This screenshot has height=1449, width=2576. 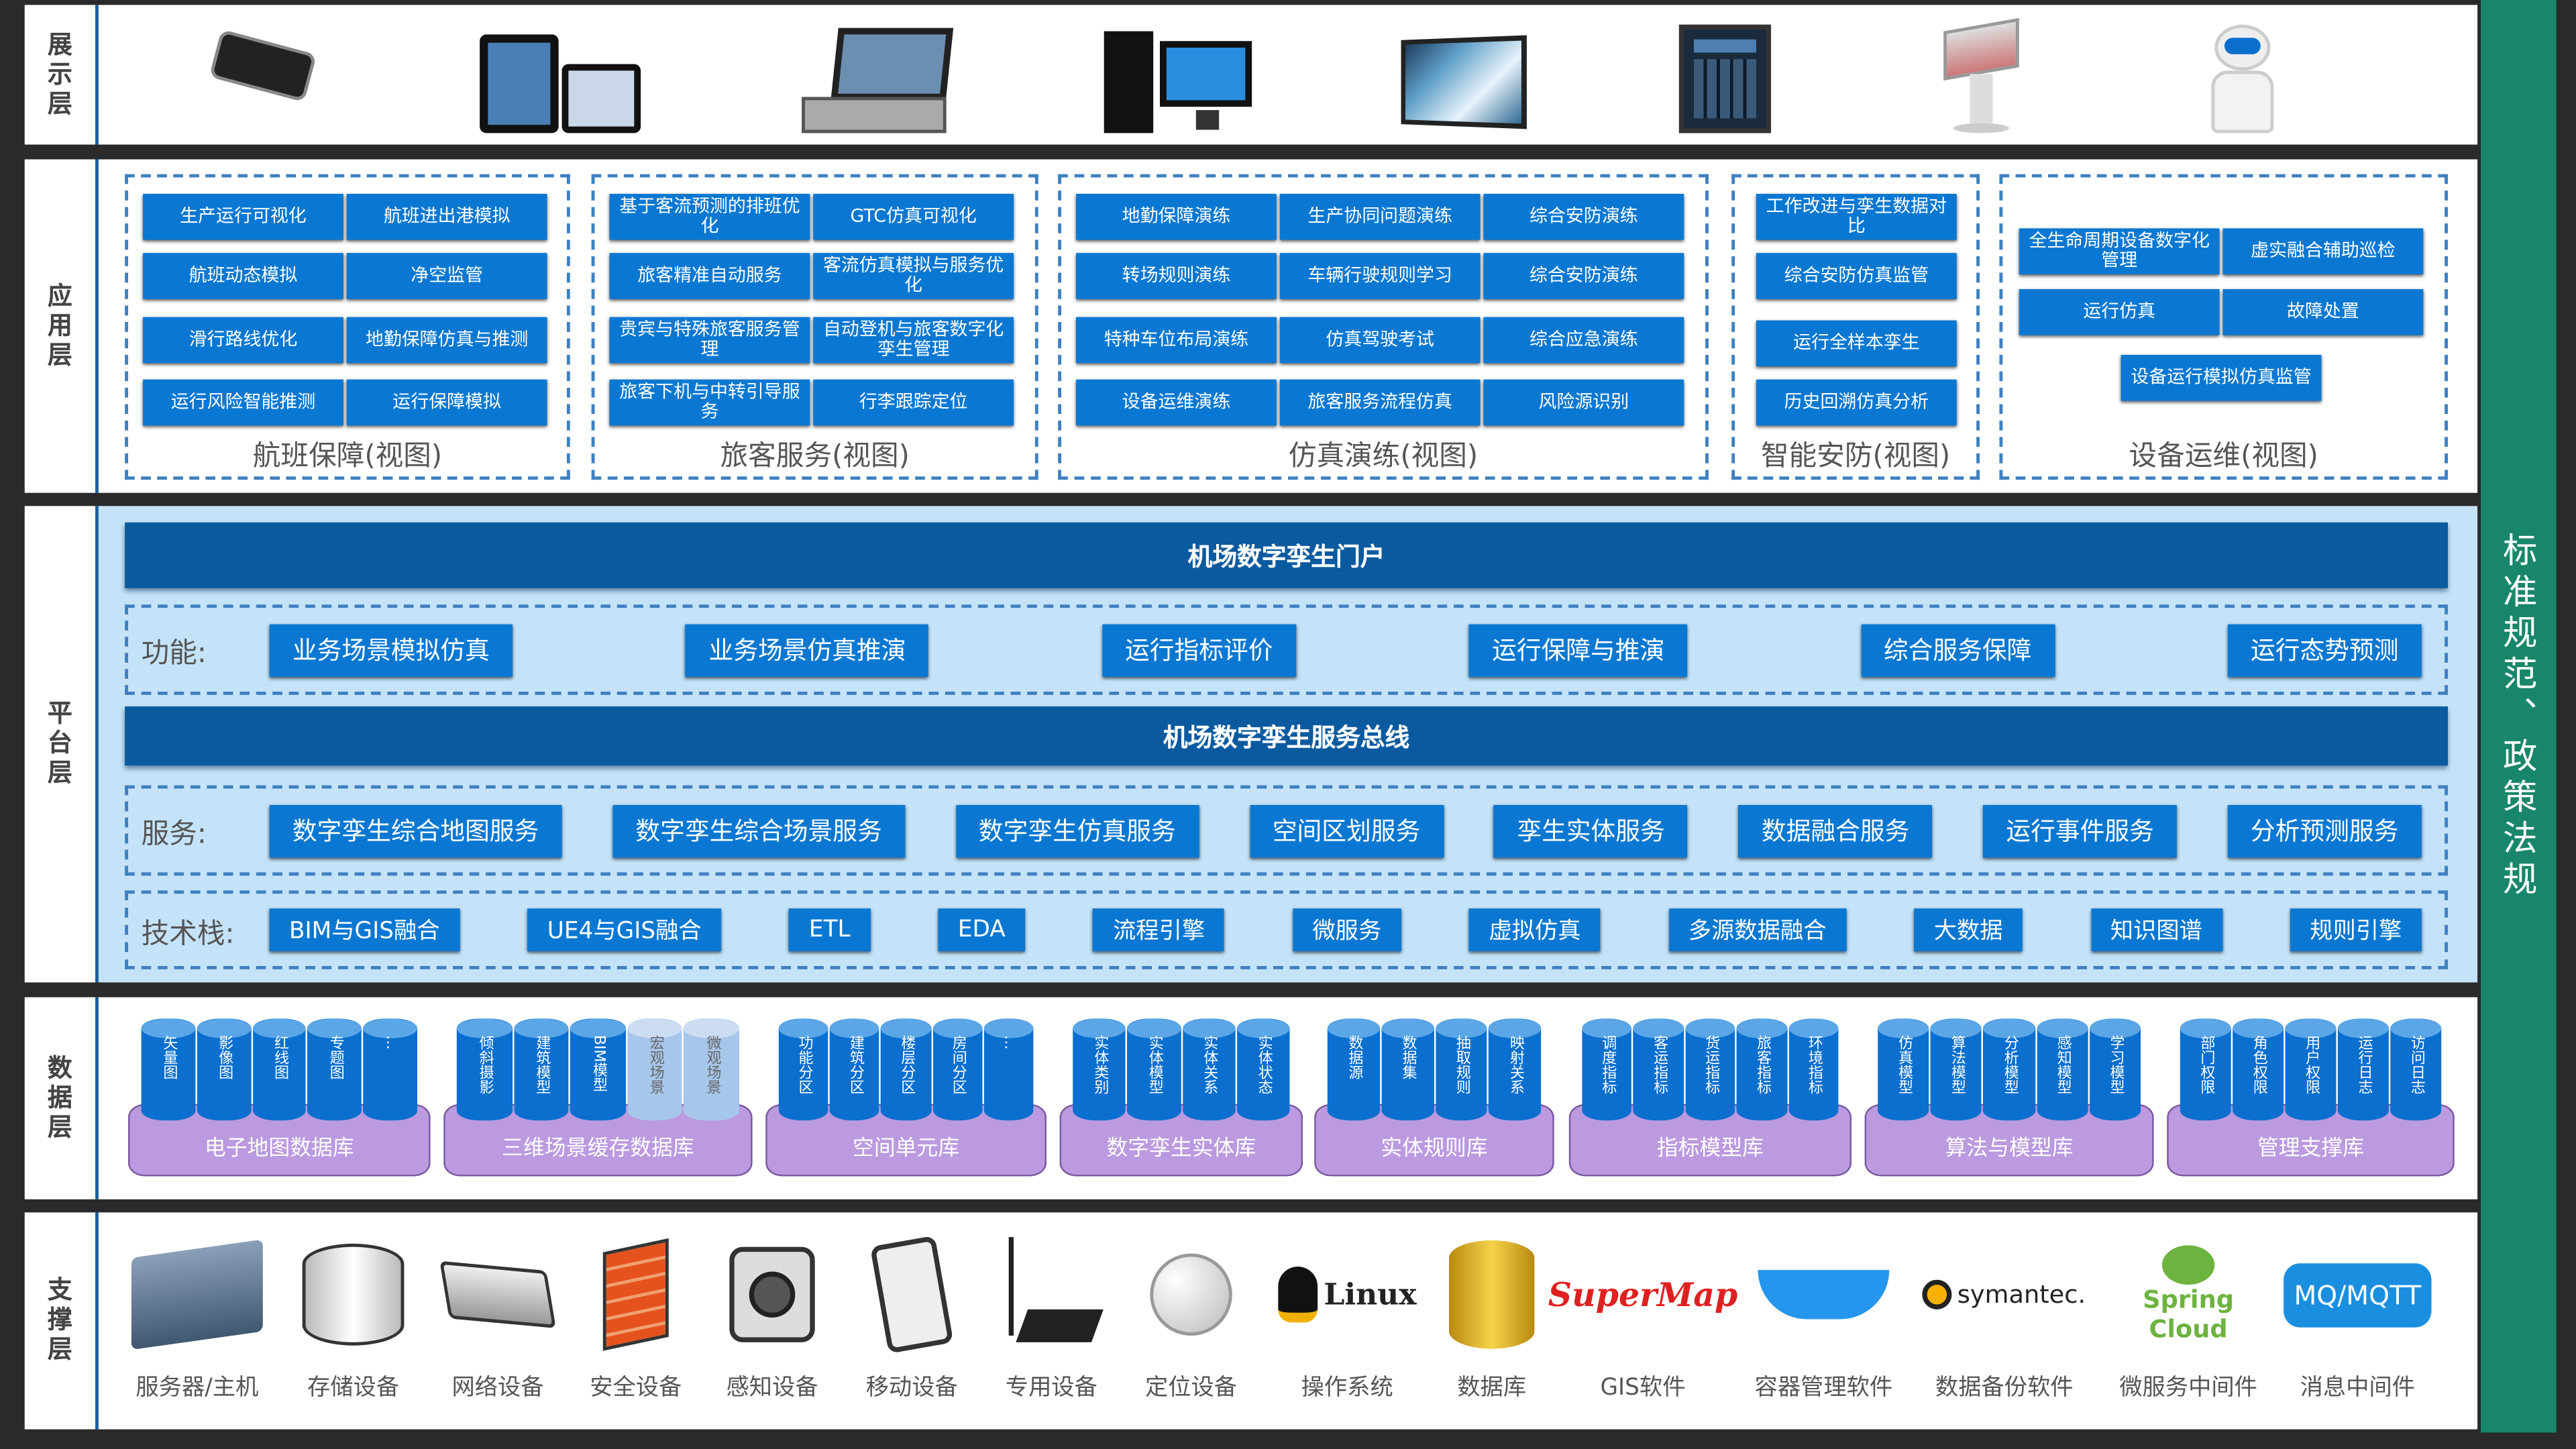 What do you see at coordinates (2363, 1069) in the screenshot?
I see `collection-cylinder: 运行日志` at bounding box center [2363, 1069].